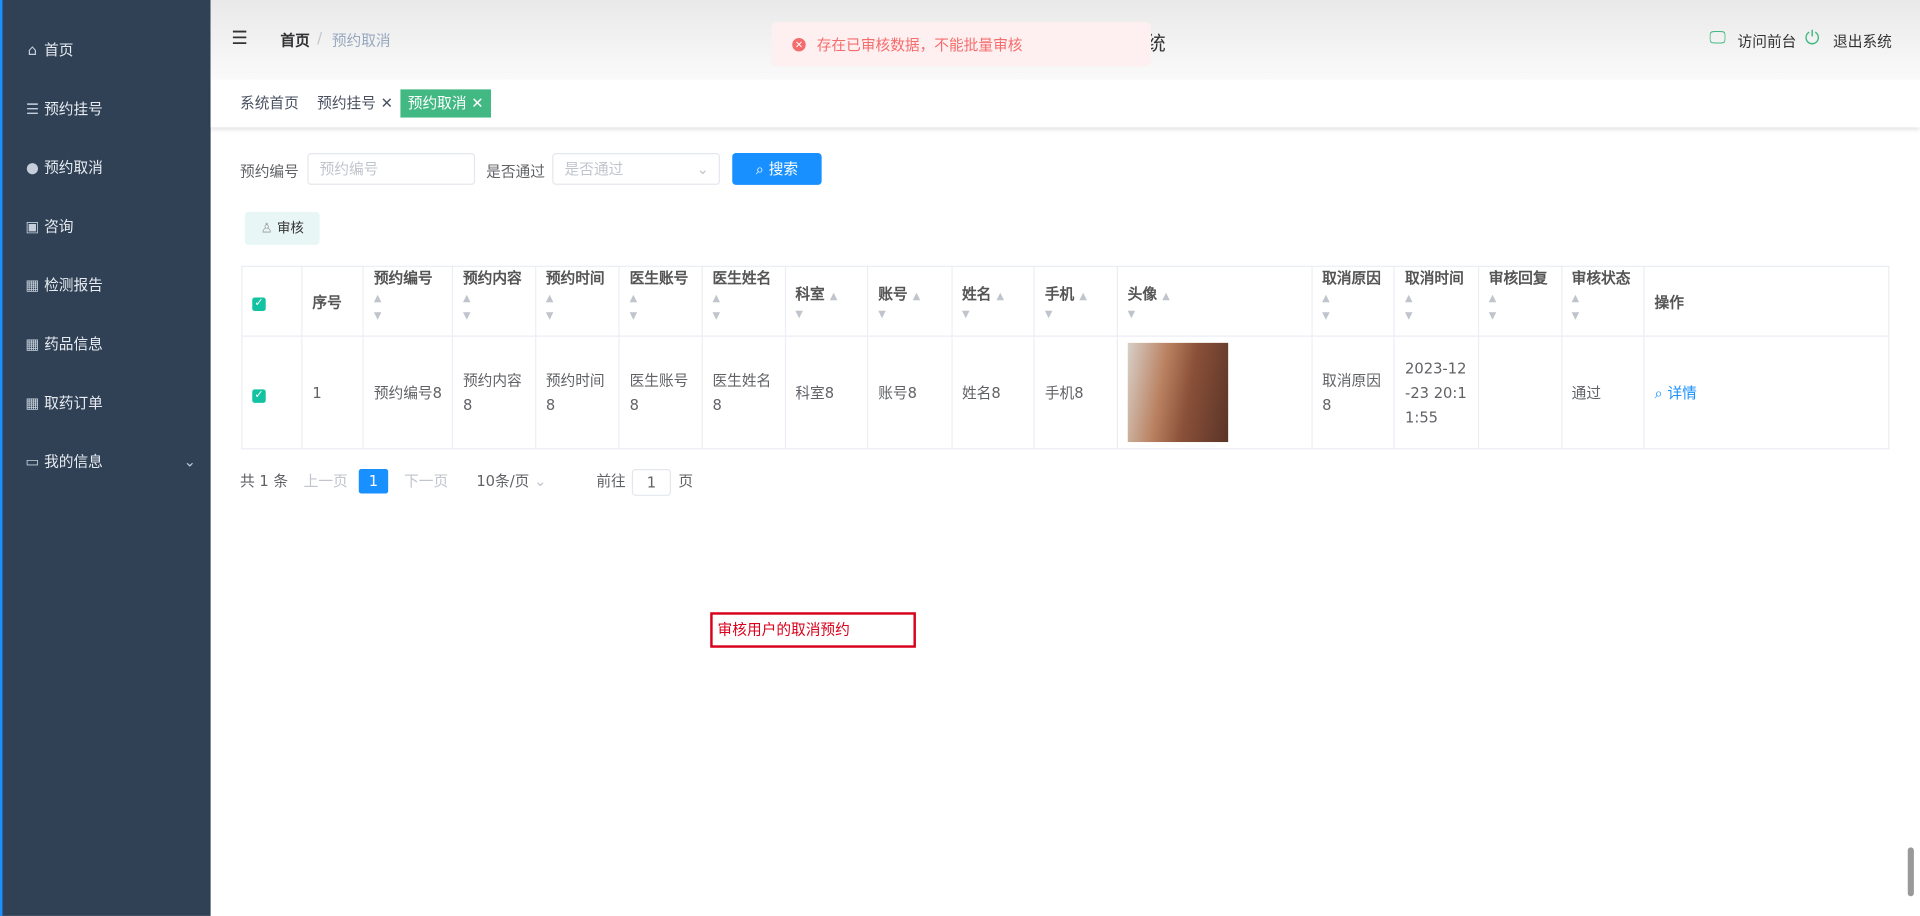  I want to click on column-title: 取消原因, so click(1351, 278).